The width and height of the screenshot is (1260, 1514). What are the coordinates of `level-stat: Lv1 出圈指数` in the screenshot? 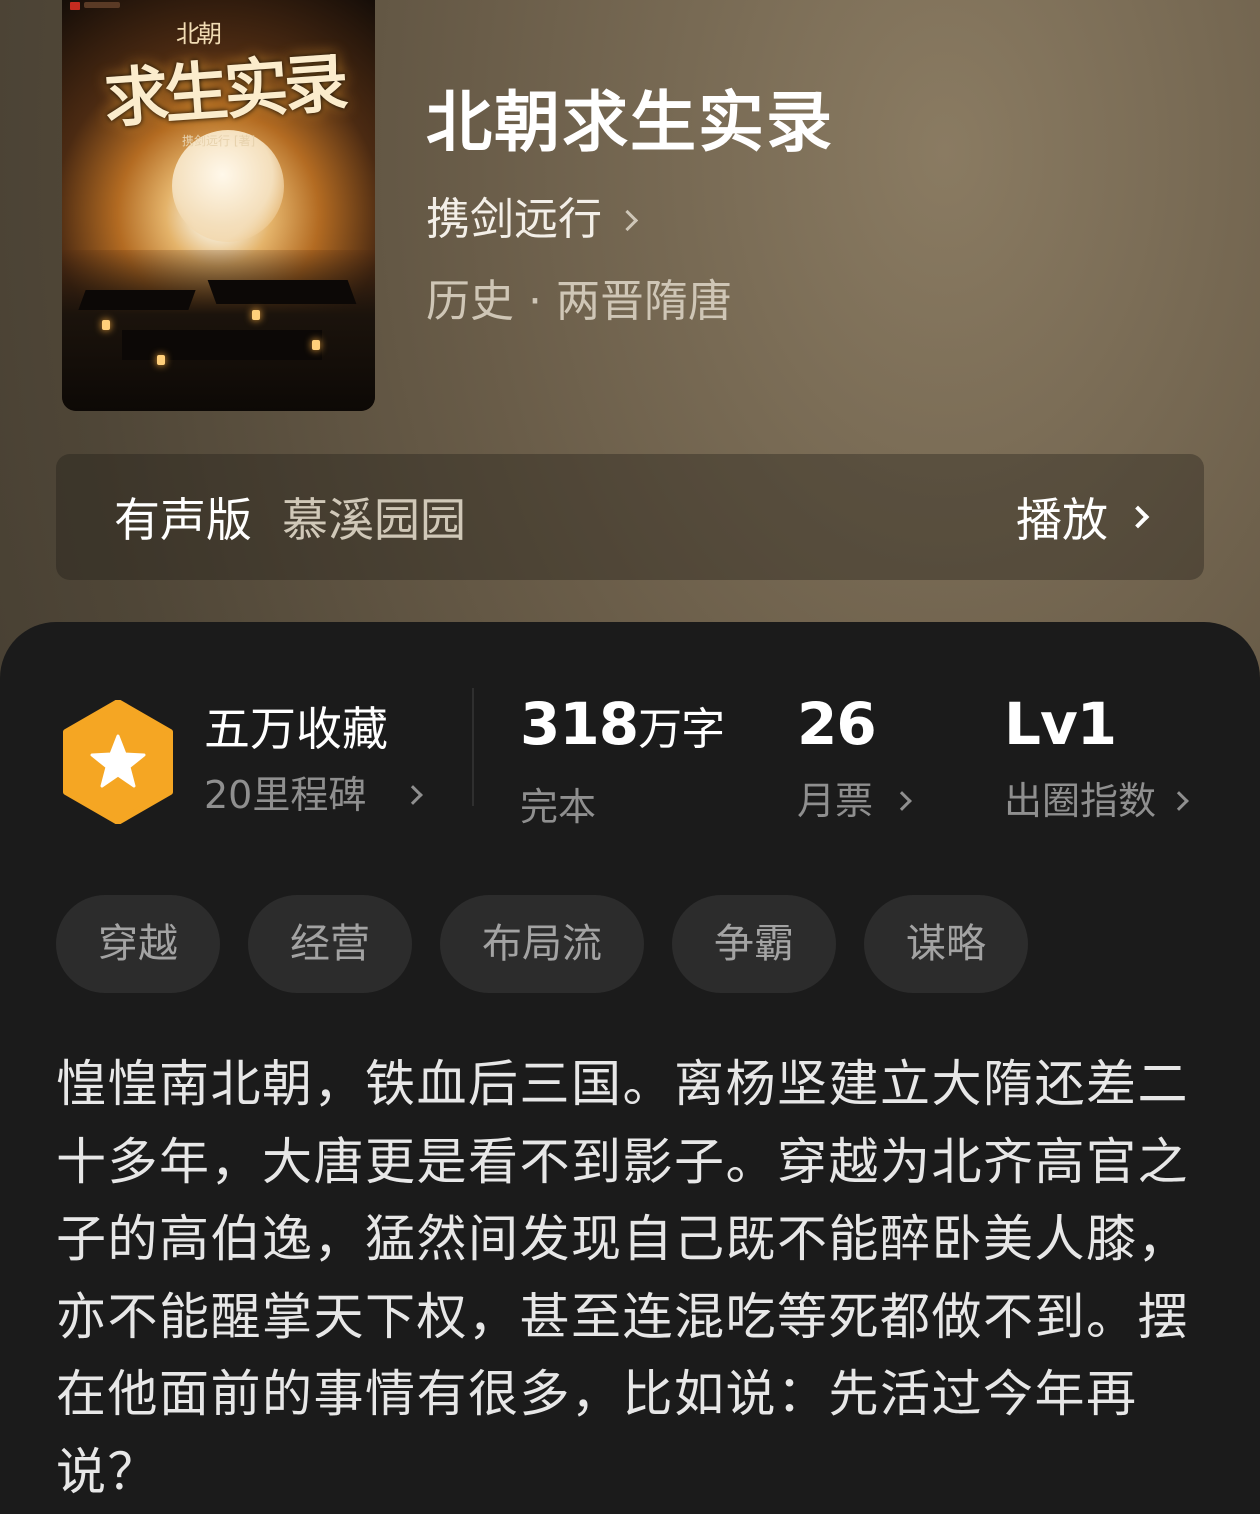 It's located at (1096, 758).